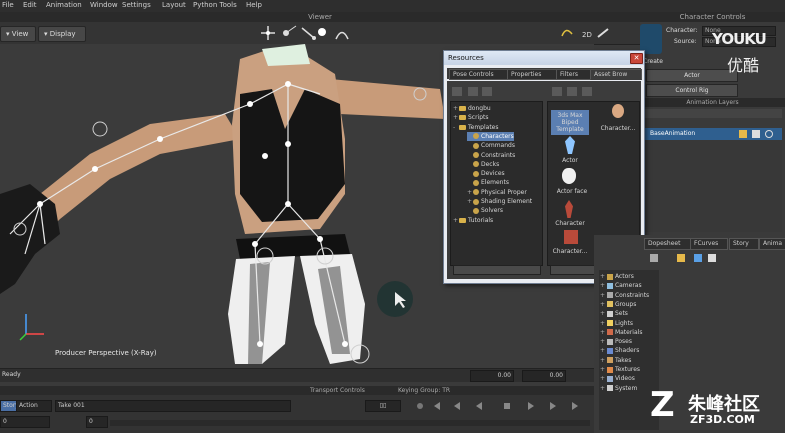 This screenshot has height=433, width=785. What do you see at coordinates (712, 258) in the screenshot?
I see `arrow-right-icon` at bounding box center [712, 258].